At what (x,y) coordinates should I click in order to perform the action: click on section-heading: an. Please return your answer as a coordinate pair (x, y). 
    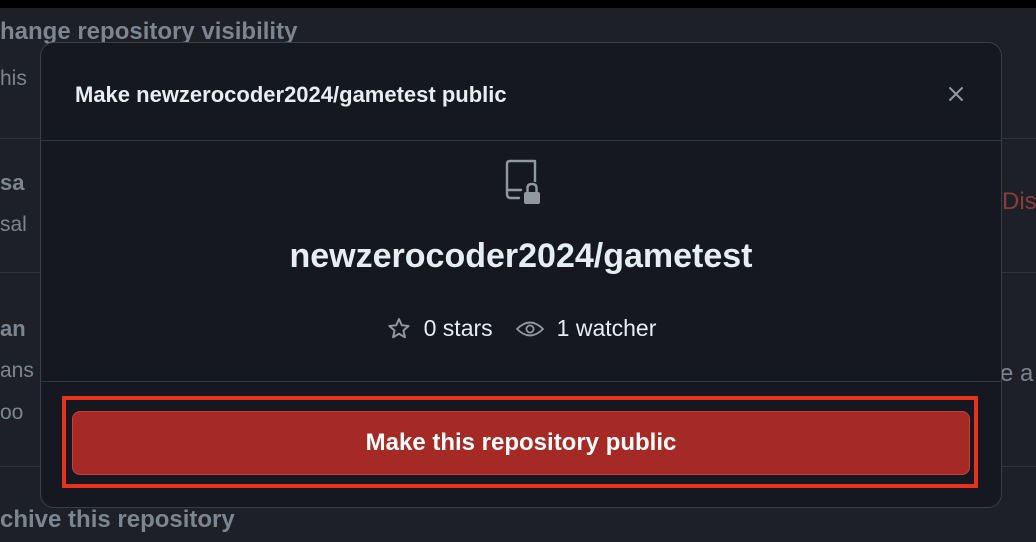
    Looking at the image, I should click on (13, 328).